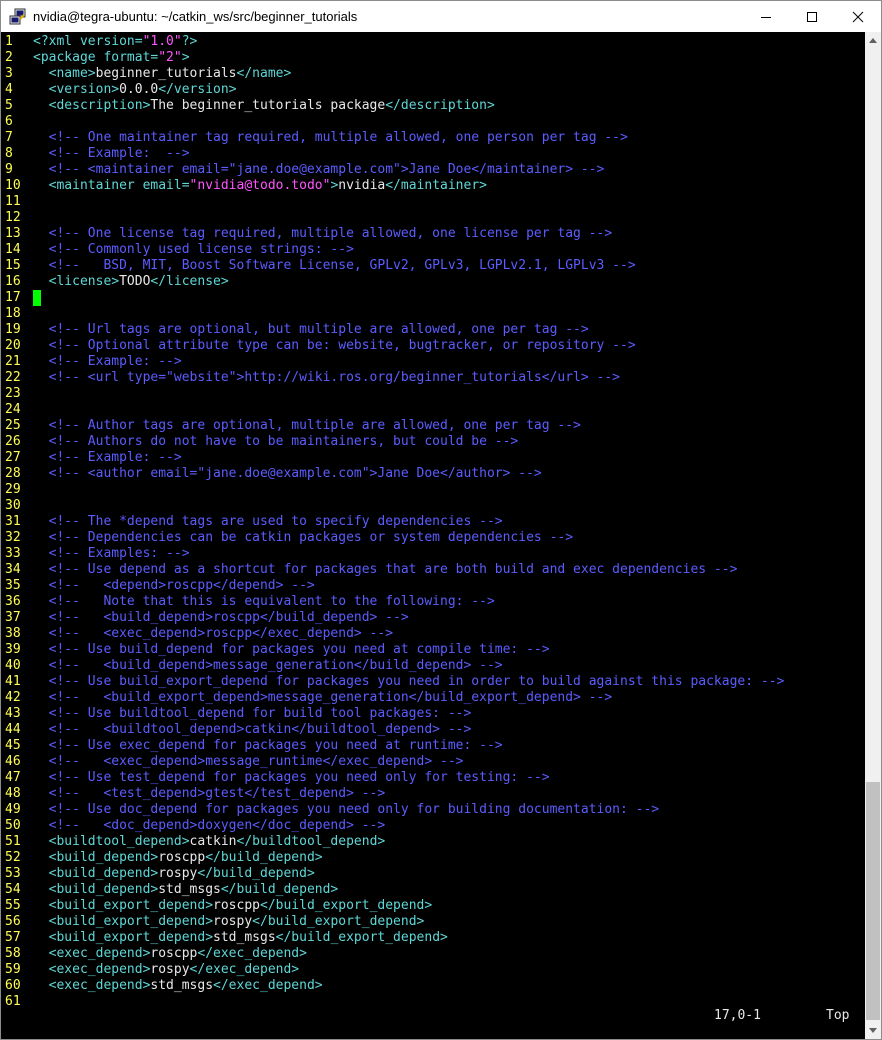  What do you see at coordinates (13, 297) in the screenshot?
I see `line-number: 17` at bounding box center [13, 297].